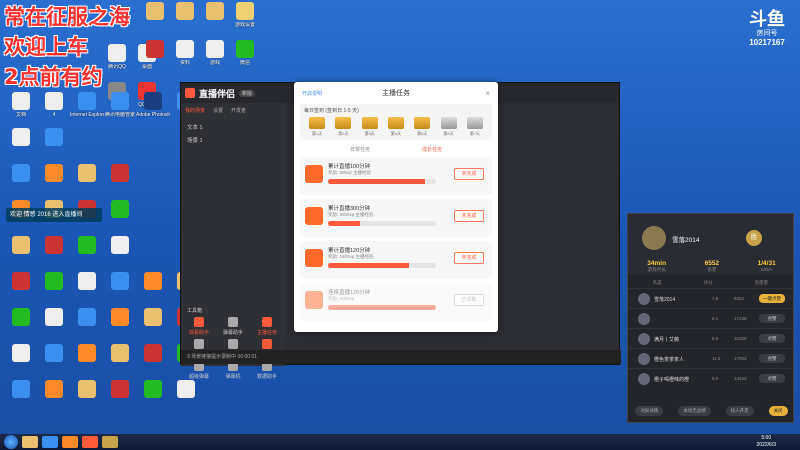 This screenshot has height=450, width=800. What do you see at coordinates (487, 93) in the screenshot?
I see `close-icon: ×` at bounding box center [487, 93].